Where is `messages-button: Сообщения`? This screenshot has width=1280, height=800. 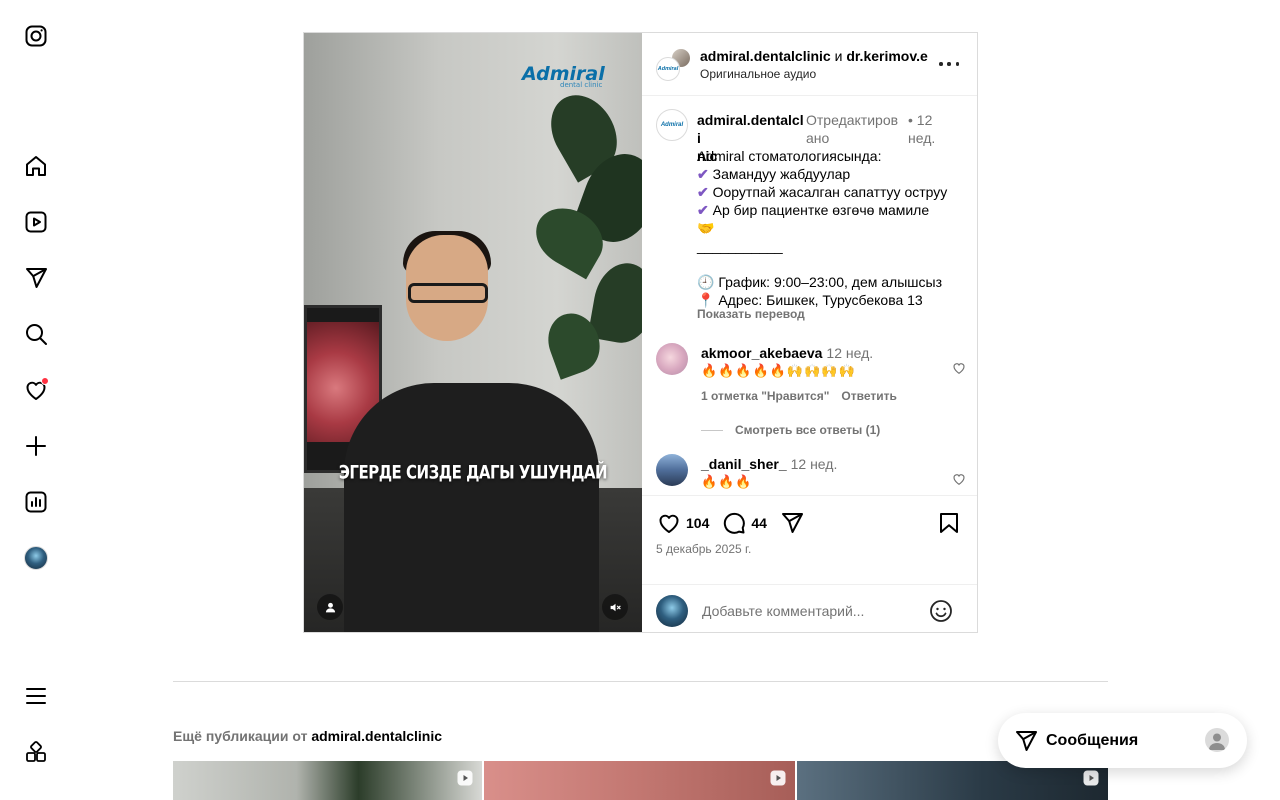
messages-button: Сообщения is located at coordinates (1122, 740).